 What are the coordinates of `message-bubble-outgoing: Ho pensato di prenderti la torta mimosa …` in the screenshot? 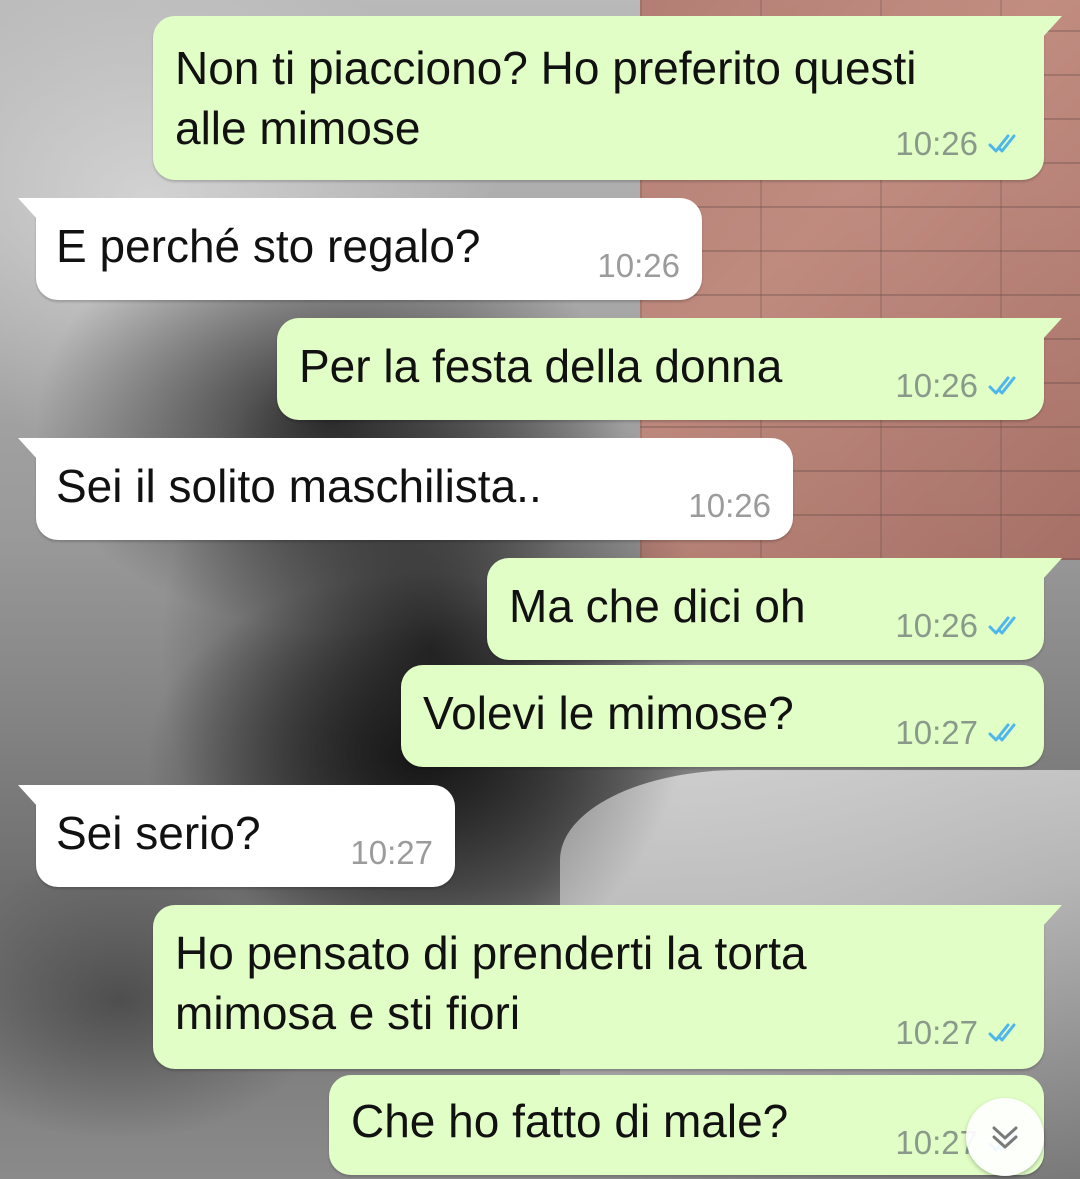 It's located at (607, 987).